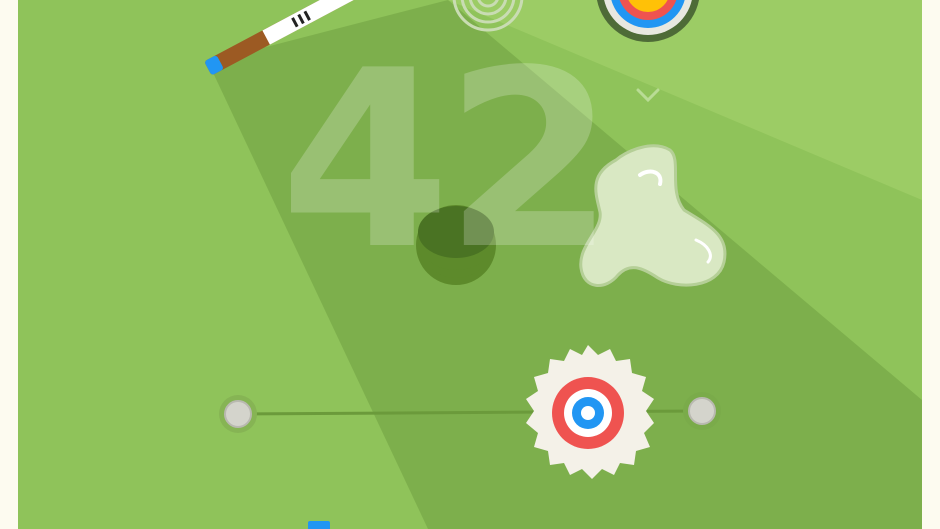 This screenshot has height=529, width=940. What do you see at coordinates (648, 95) in the screenshot?
I see `chevron-down-icon` at bounding box center [648, 95].